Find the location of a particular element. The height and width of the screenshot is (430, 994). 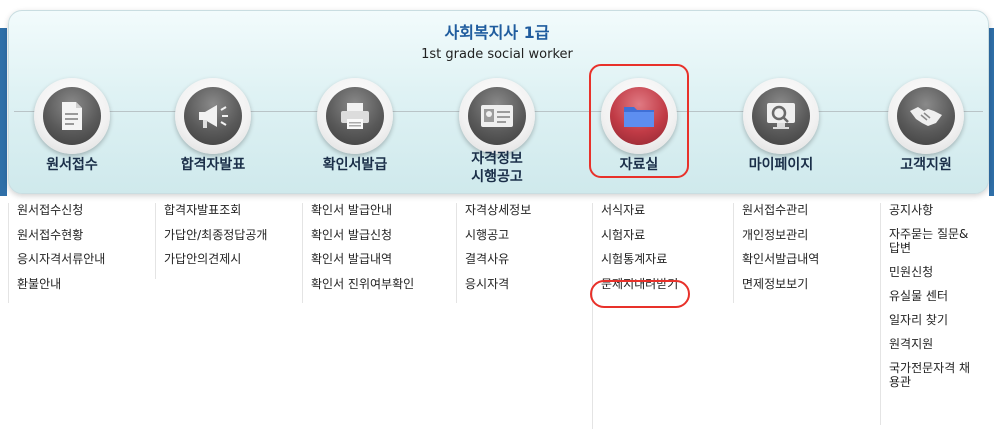

nav-highlight-box is located at coordinates (639, 121).